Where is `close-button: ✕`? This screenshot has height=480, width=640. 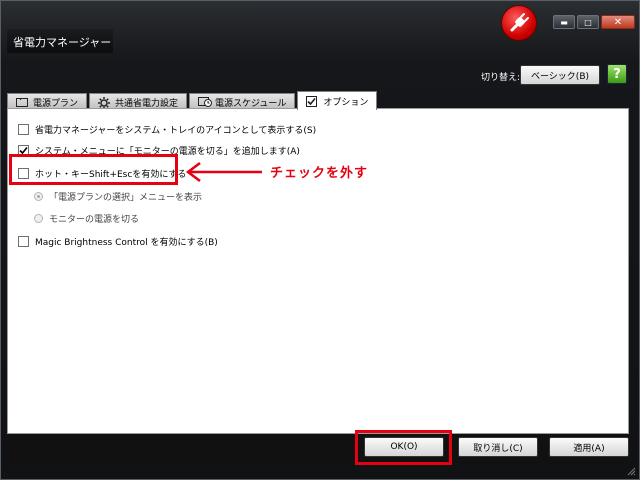 close-button: ✕ is located at coordinates (618, 22).